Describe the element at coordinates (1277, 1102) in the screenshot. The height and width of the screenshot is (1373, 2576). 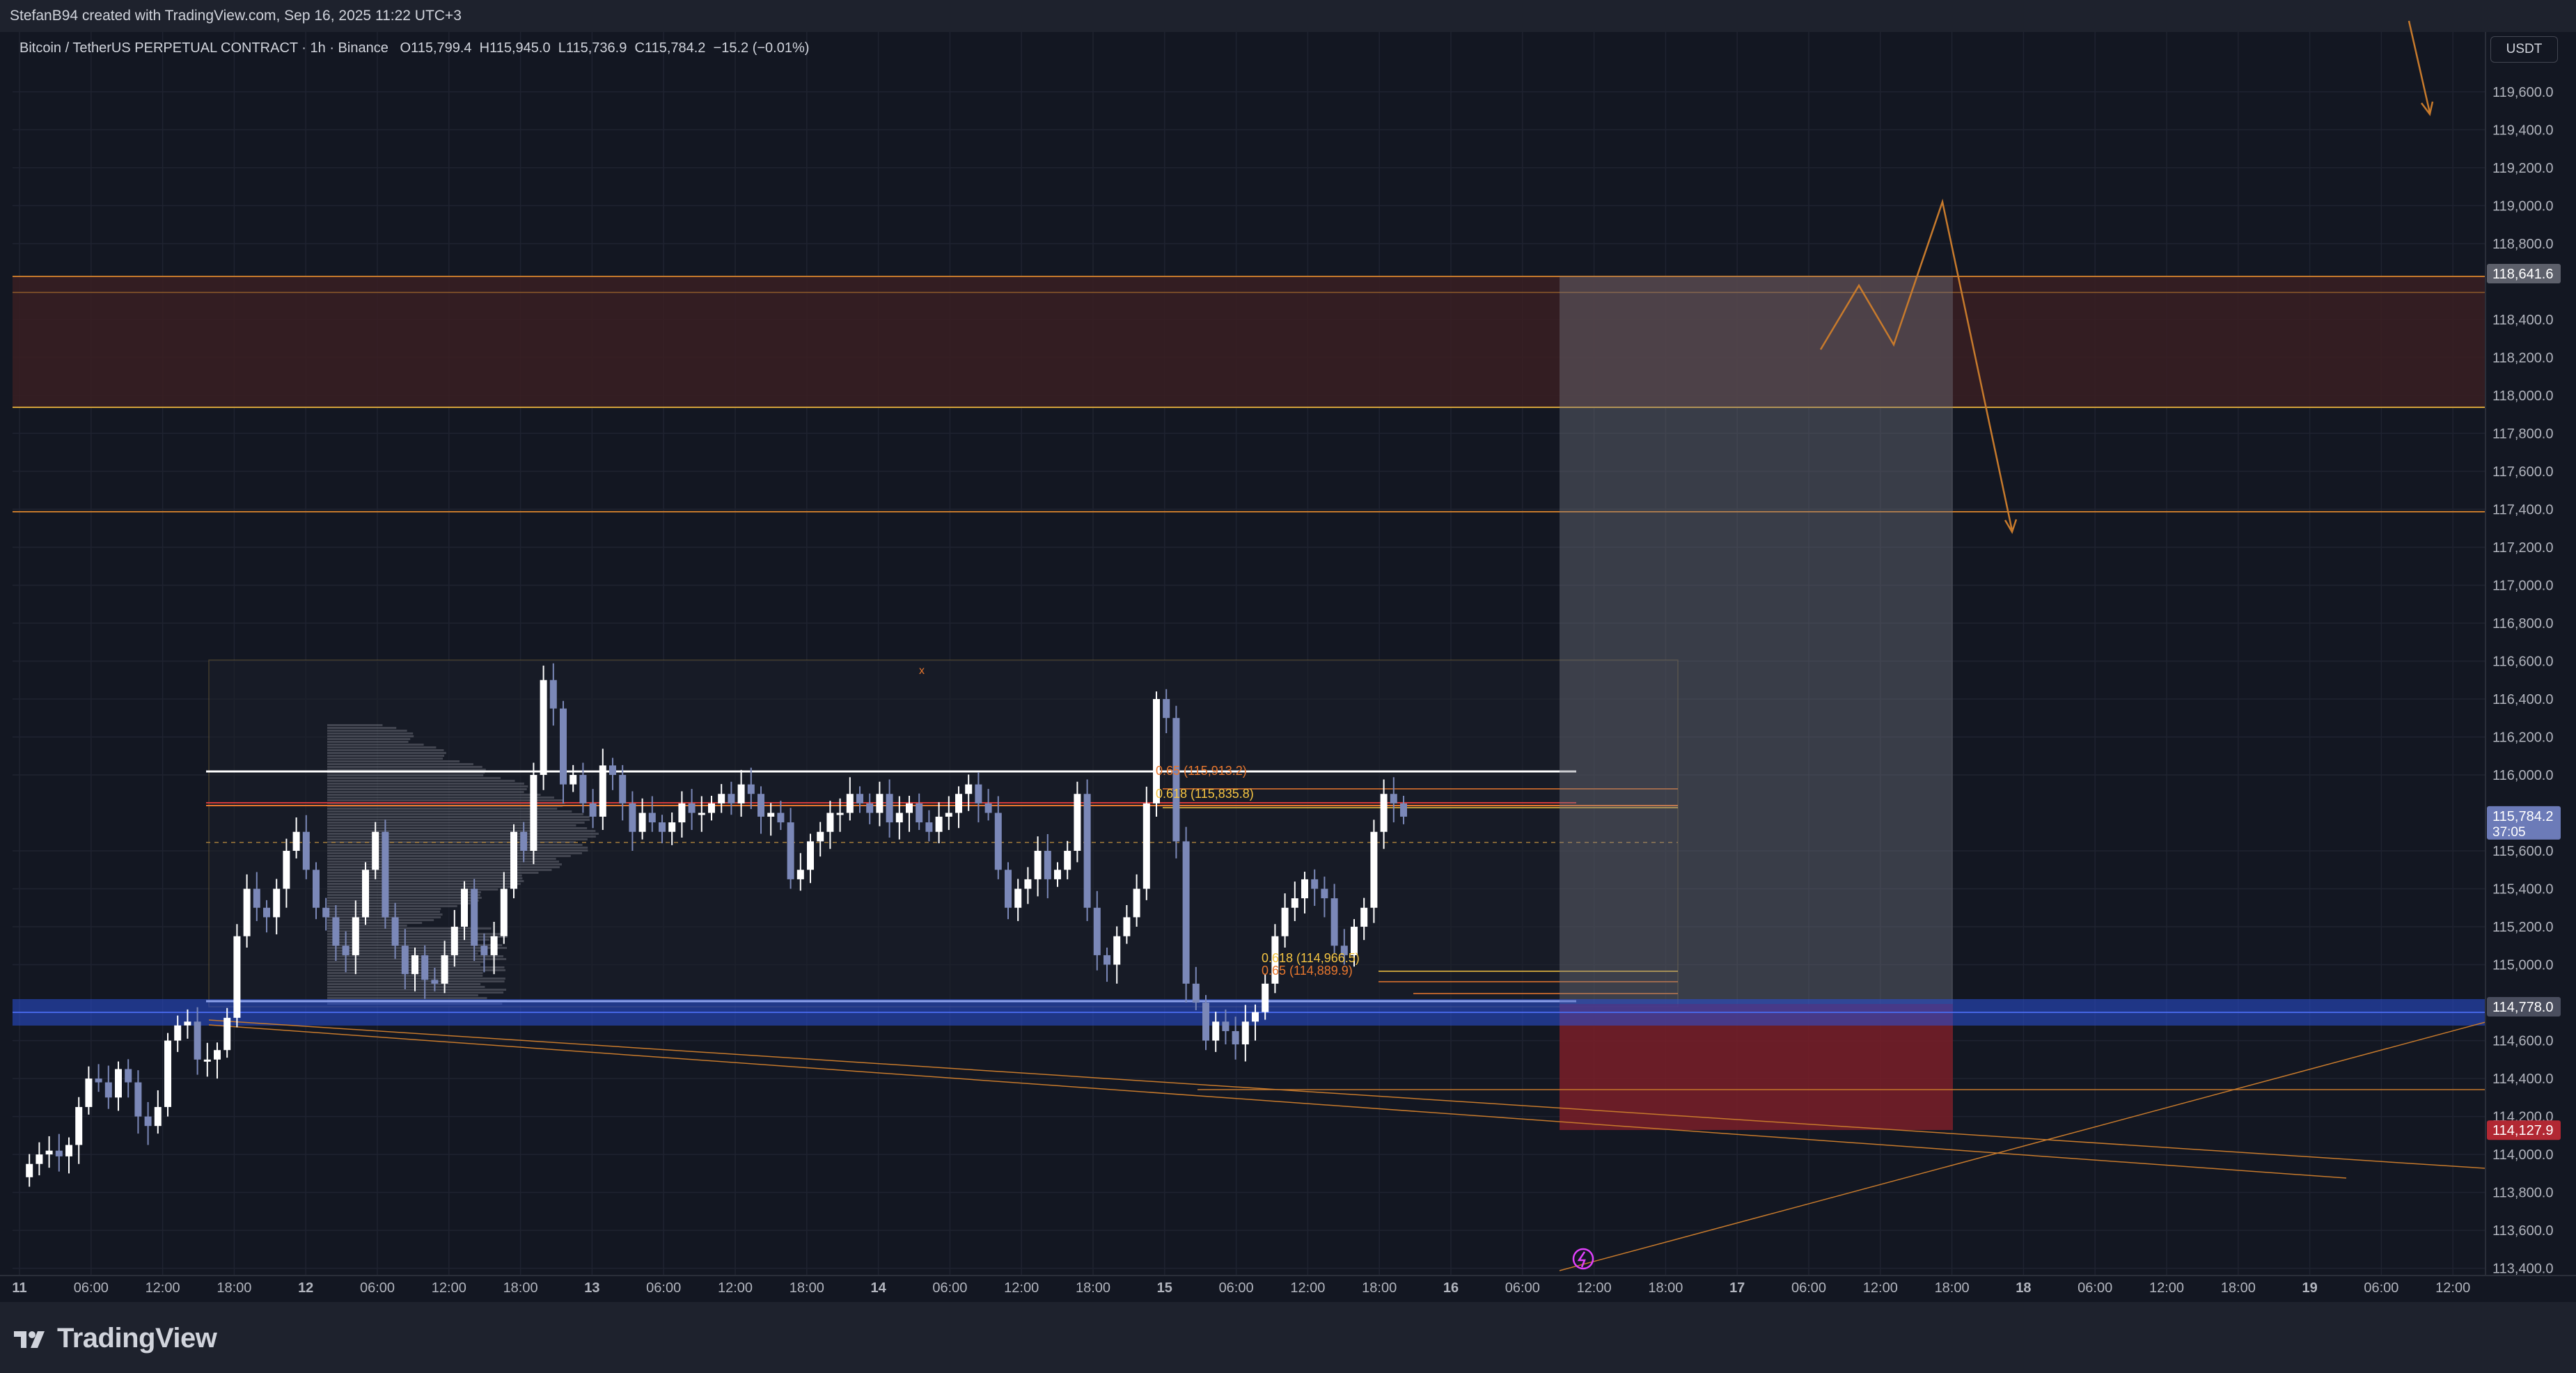
I see `trendline-b` at that location.